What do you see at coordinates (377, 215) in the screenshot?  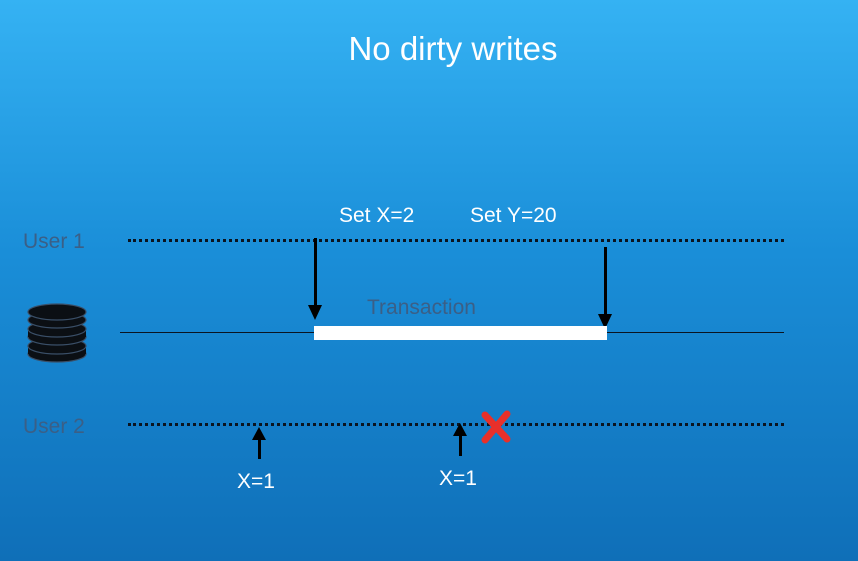 I see `op-set-x: Set X=2` at bounding box center [377, 215].